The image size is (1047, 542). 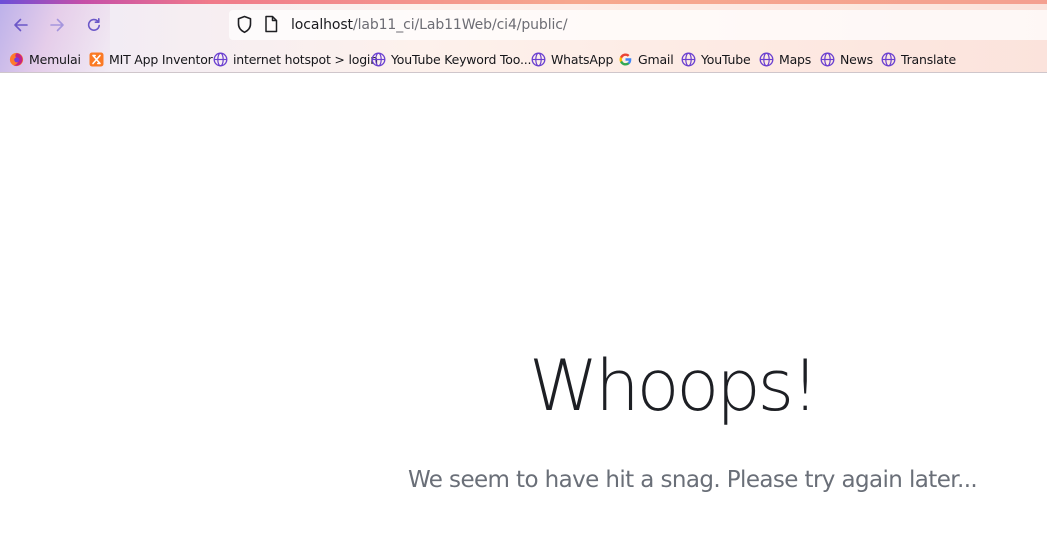 I want to click on back-button, so click(x=21, y=25).